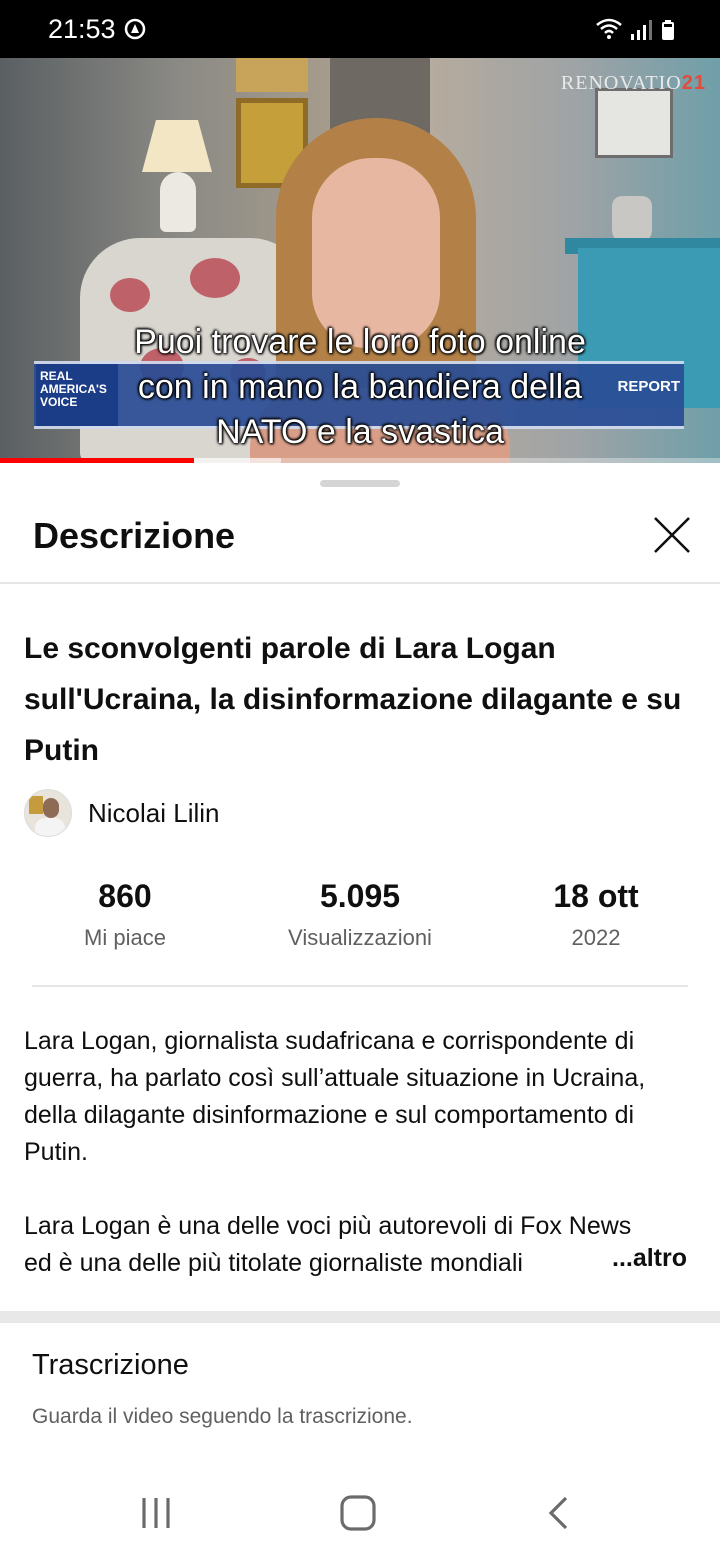 Image resolution: width=720 pixels, height=1560 pixels. I want to click on subtitle-line: Puoi trovare le loro foto online, so click(360, 342).